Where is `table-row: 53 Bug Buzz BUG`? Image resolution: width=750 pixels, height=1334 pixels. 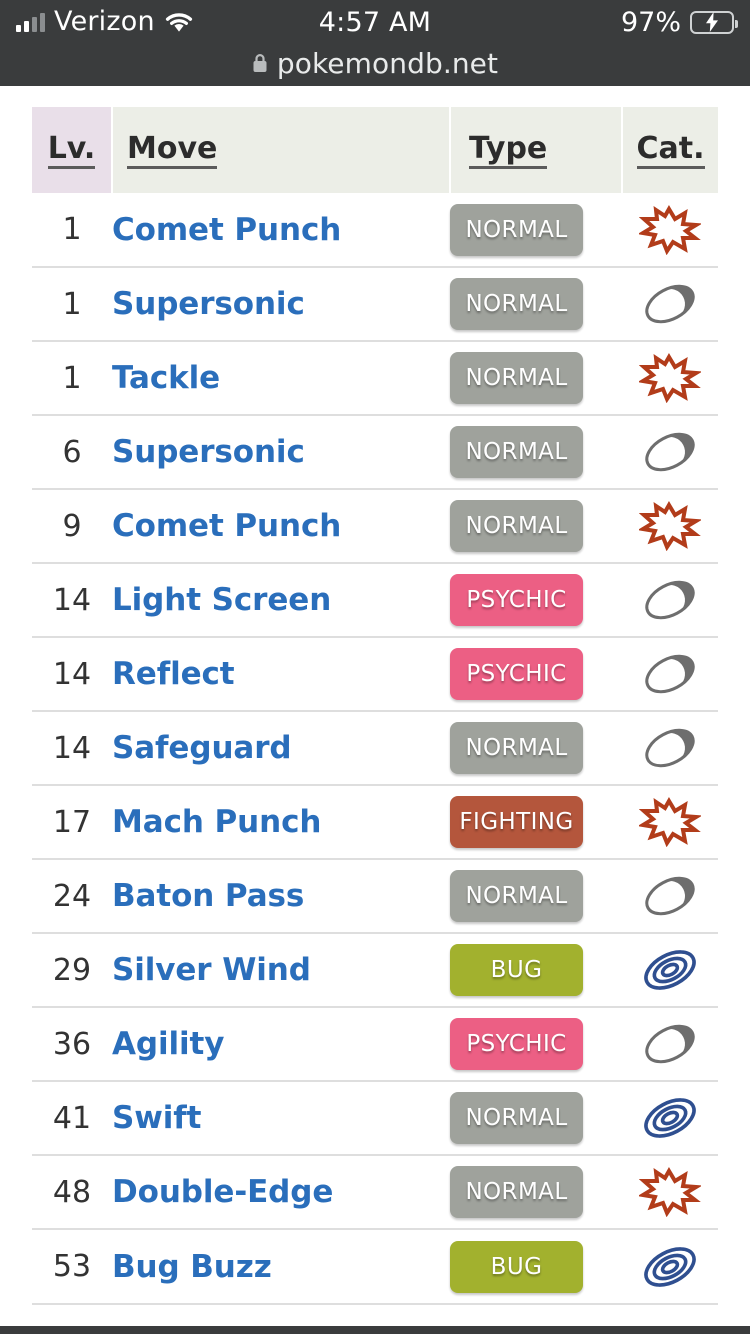 table-row: 53 Bug Buzz BUG is located at coordinates (375, 1265).